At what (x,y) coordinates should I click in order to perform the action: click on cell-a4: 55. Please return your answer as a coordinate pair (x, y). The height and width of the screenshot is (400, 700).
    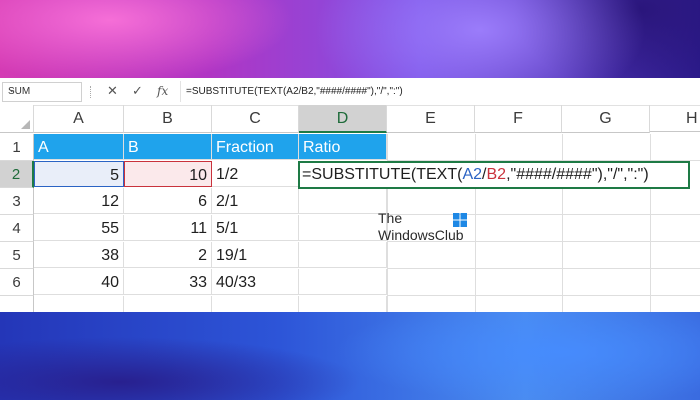
    Looking at the image, I should click on (79, 228).